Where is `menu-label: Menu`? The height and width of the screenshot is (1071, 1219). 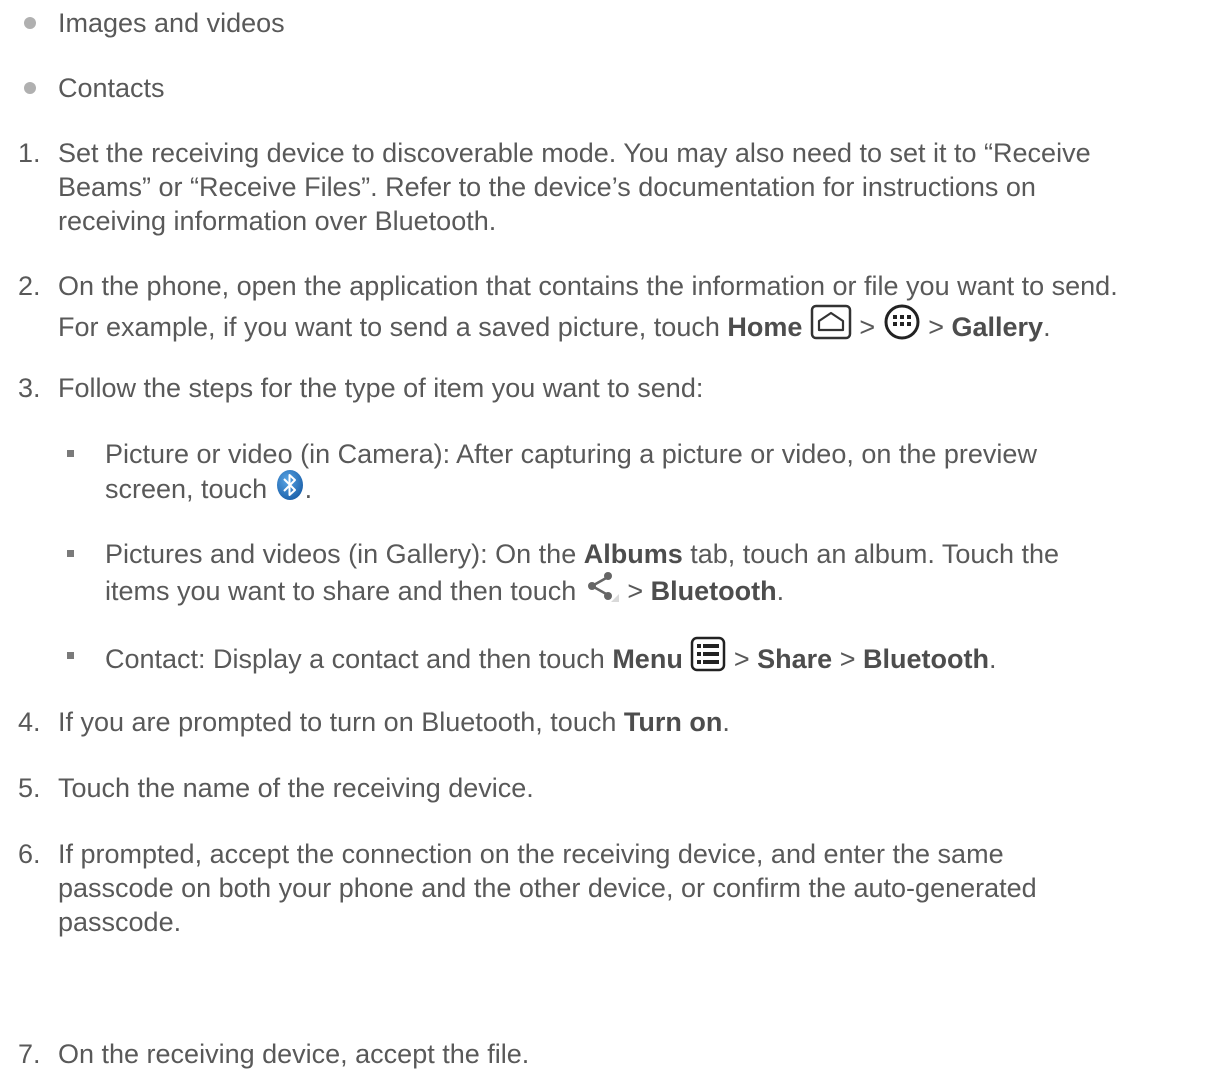 menu-label: Menu is located at coordinates (647, 659).